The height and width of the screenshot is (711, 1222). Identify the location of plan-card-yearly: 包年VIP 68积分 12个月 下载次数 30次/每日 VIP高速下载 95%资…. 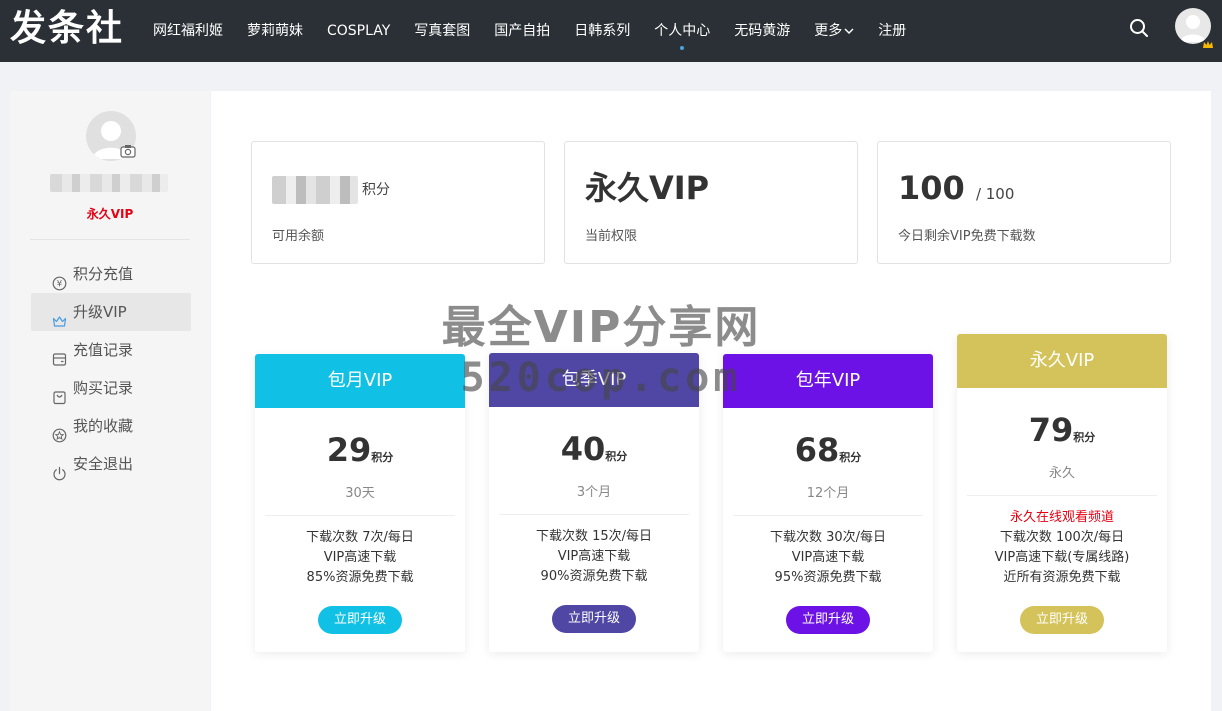
(828, 503).